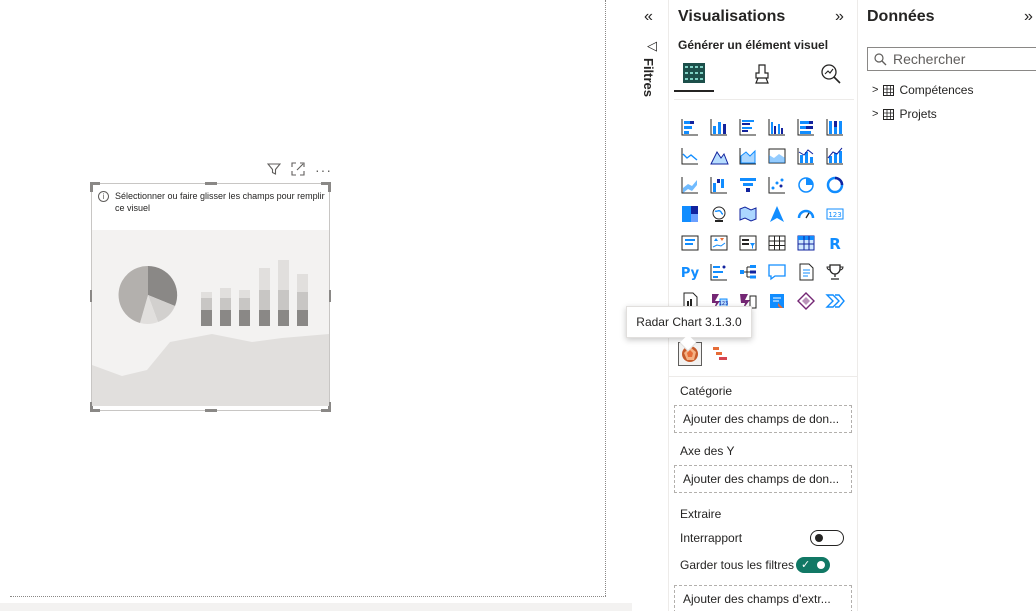 This screenshot has height=611, width=1036. I want to click on visualization-mode-tabs, so click(764, 76).